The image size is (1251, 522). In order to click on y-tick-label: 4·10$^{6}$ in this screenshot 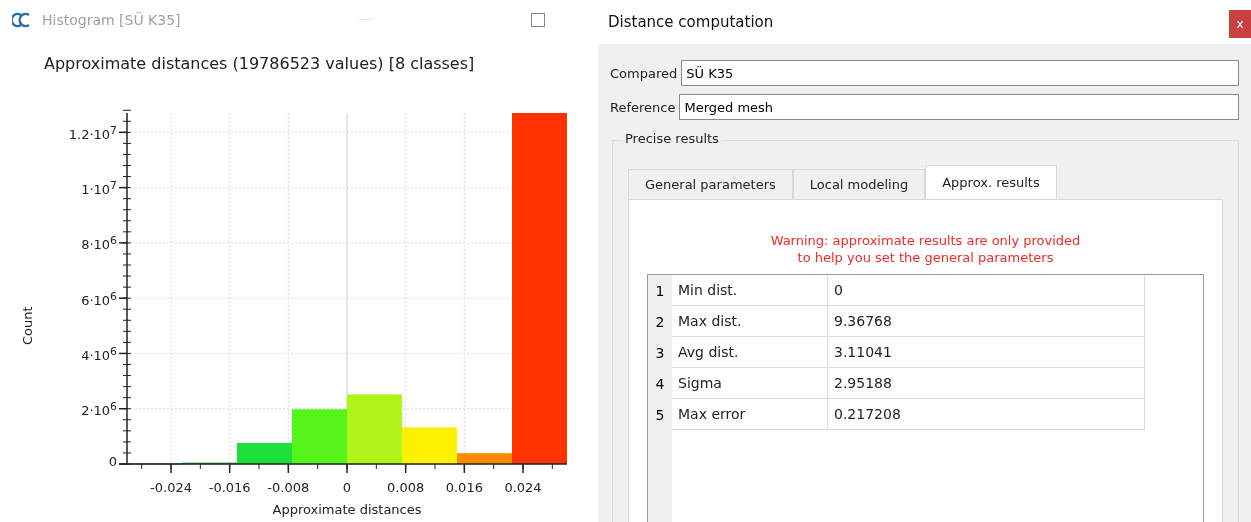, I will do `click(99, 355)`.